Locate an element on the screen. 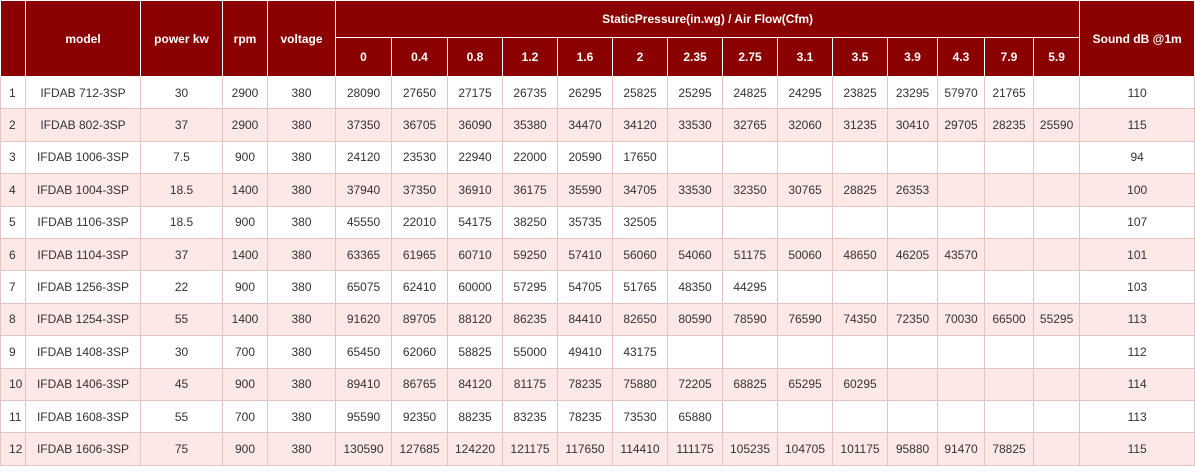 The image size is (1195, 476). airflow-cell: 50060 is located at coordinates (805, 254).